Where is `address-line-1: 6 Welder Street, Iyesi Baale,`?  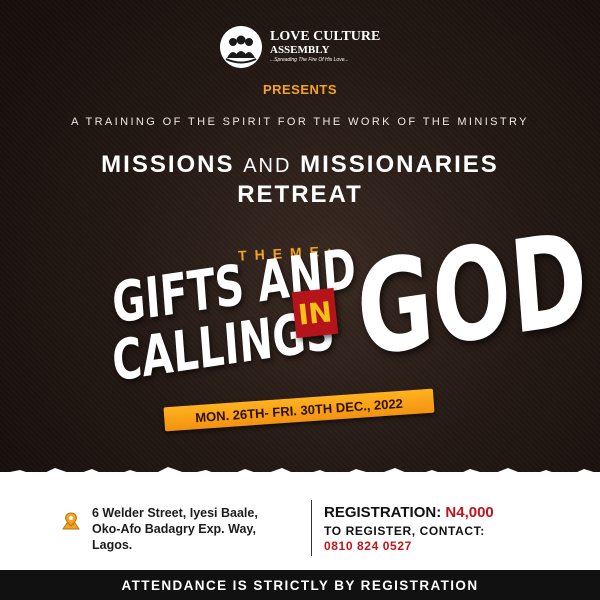 address-line-1: 6 Welder Street, Iyesi Baale, is located at coordinates (175, 513).